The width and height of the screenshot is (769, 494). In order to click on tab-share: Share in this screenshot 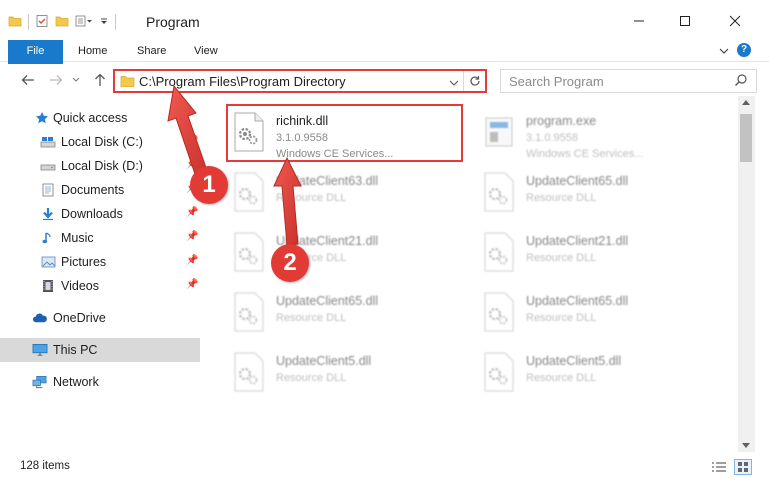, I will do `click(151, 51)`.